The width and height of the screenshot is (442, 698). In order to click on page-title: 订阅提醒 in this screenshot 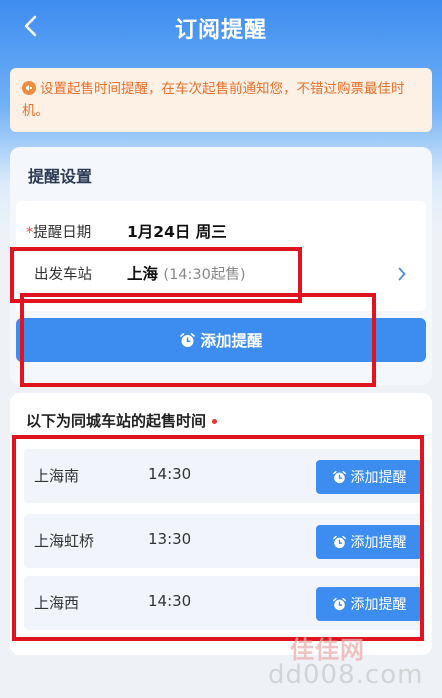, I will do `click(220, 30)`.